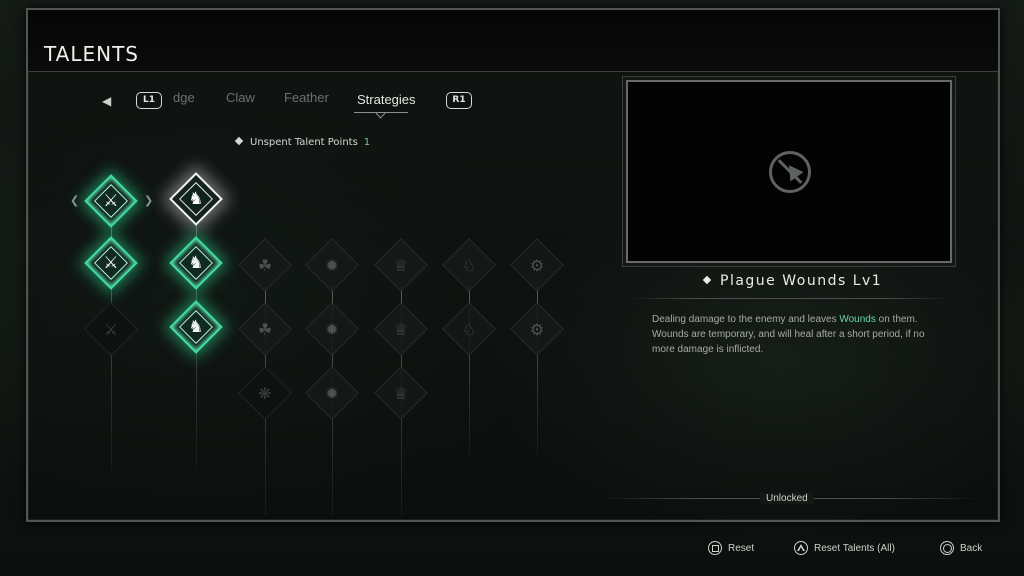 The image size is (1024, 576). What do you see at coordinates (947, 548) in the screenshot?
I see `circle-button-icon` at bounding box center [947, 548].